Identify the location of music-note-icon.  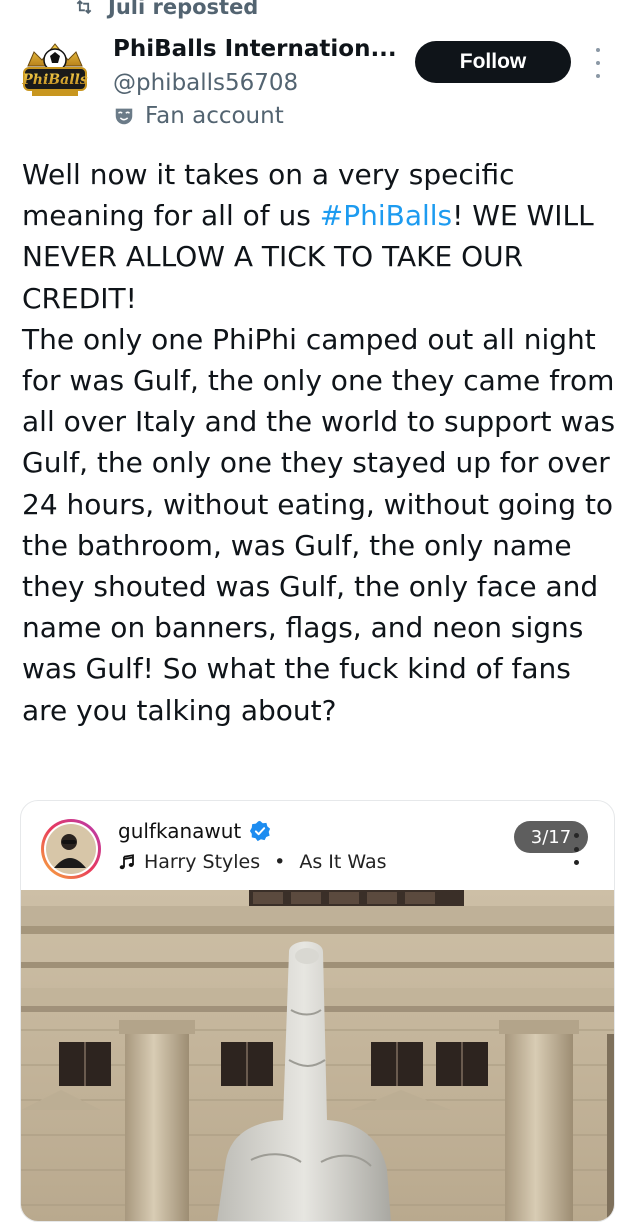
(126, 862).